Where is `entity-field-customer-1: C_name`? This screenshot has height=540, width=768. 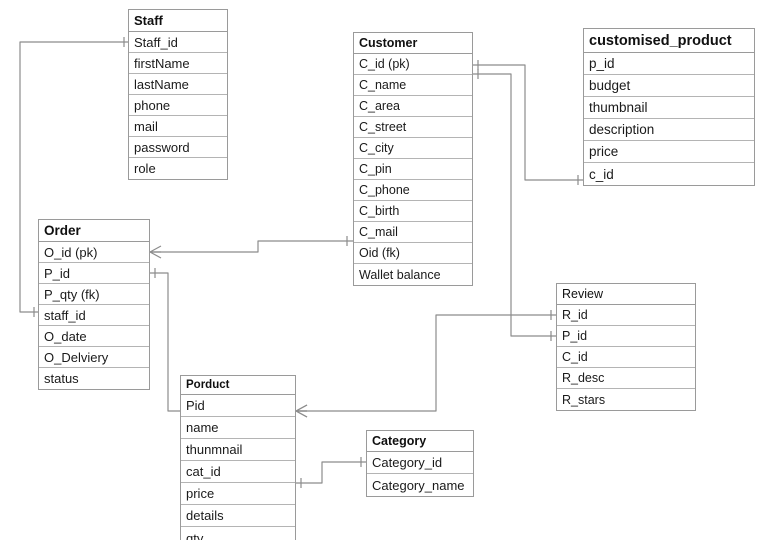 entity-field-customer-1: C_name is located at coordinates (413, 85).